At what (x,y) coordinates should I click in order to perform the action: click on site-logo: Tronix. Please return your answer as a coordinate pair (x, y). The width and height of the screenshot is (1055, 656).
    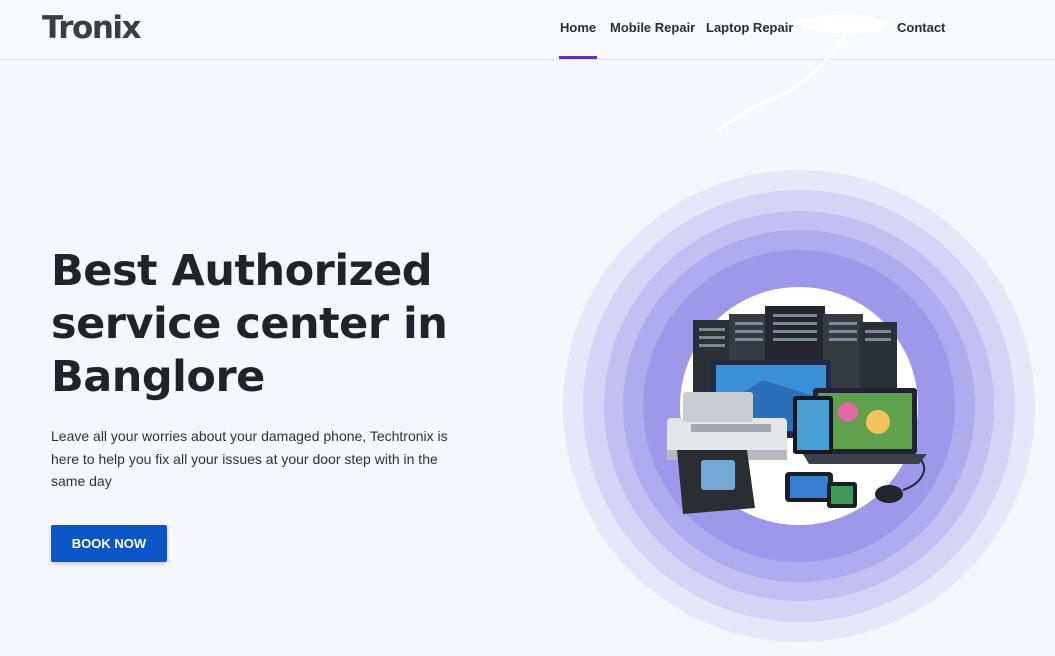
    Looking at the image, I should click on (92, 28).